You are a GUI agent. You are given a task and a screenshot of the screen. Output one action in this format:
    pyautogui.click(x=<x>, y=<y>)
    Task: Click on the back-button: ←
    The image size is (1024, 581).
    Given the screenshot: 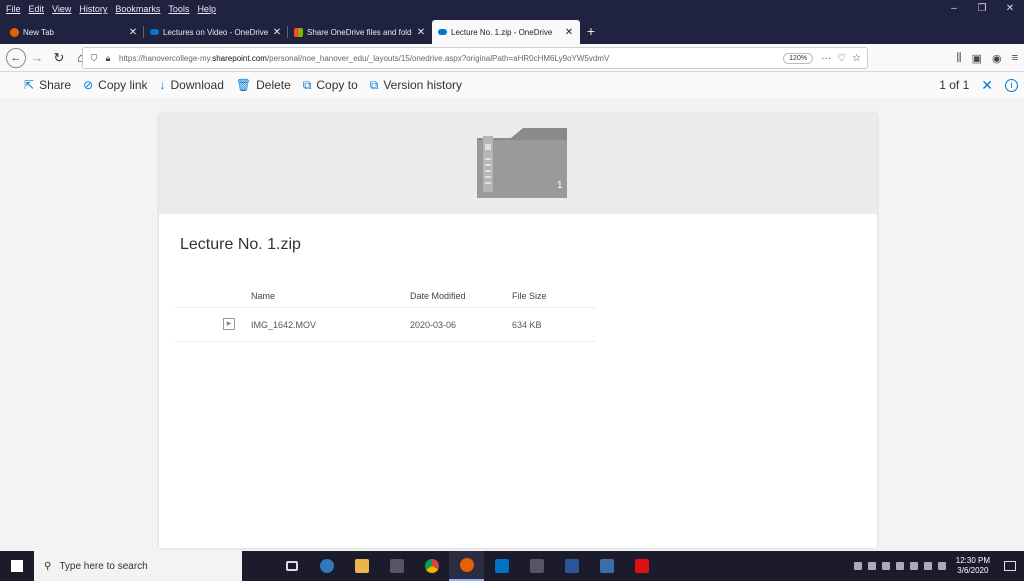 What is the action you would take?
    pyautogui.click(x=16, y=57)
    